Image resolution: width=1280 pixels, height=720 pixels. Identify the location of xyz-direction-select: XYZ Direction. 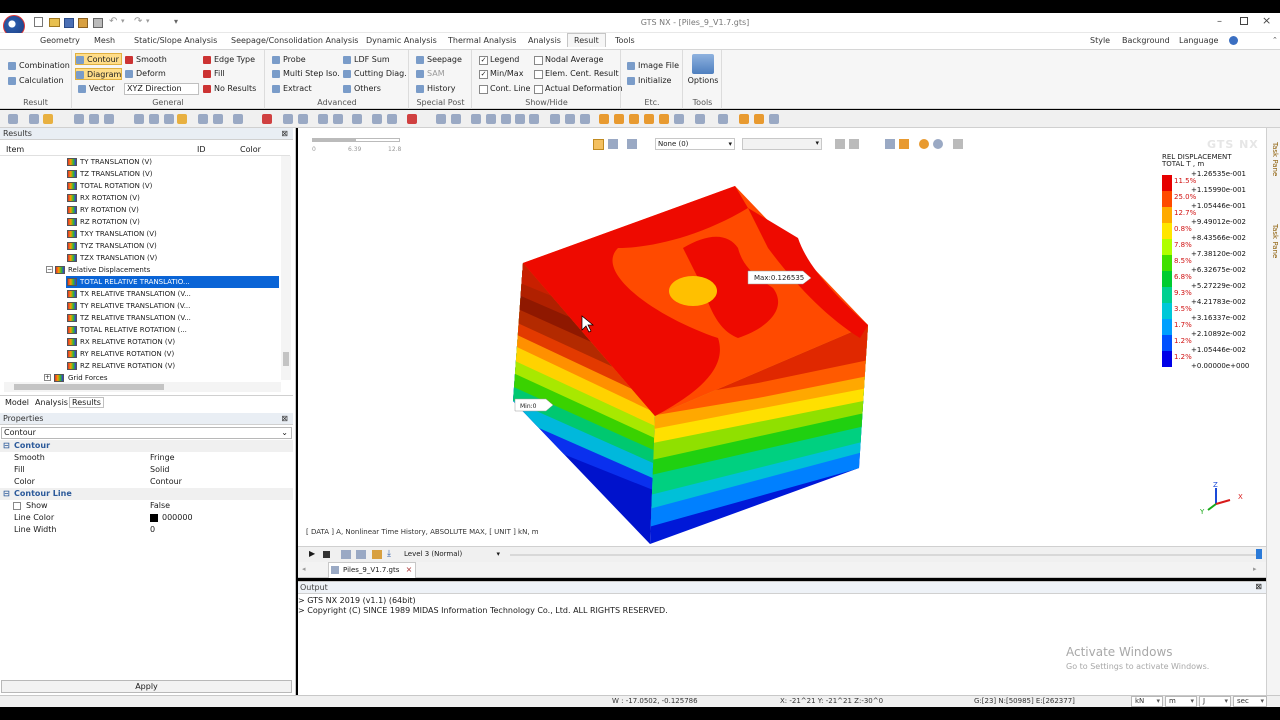
(161, 89).